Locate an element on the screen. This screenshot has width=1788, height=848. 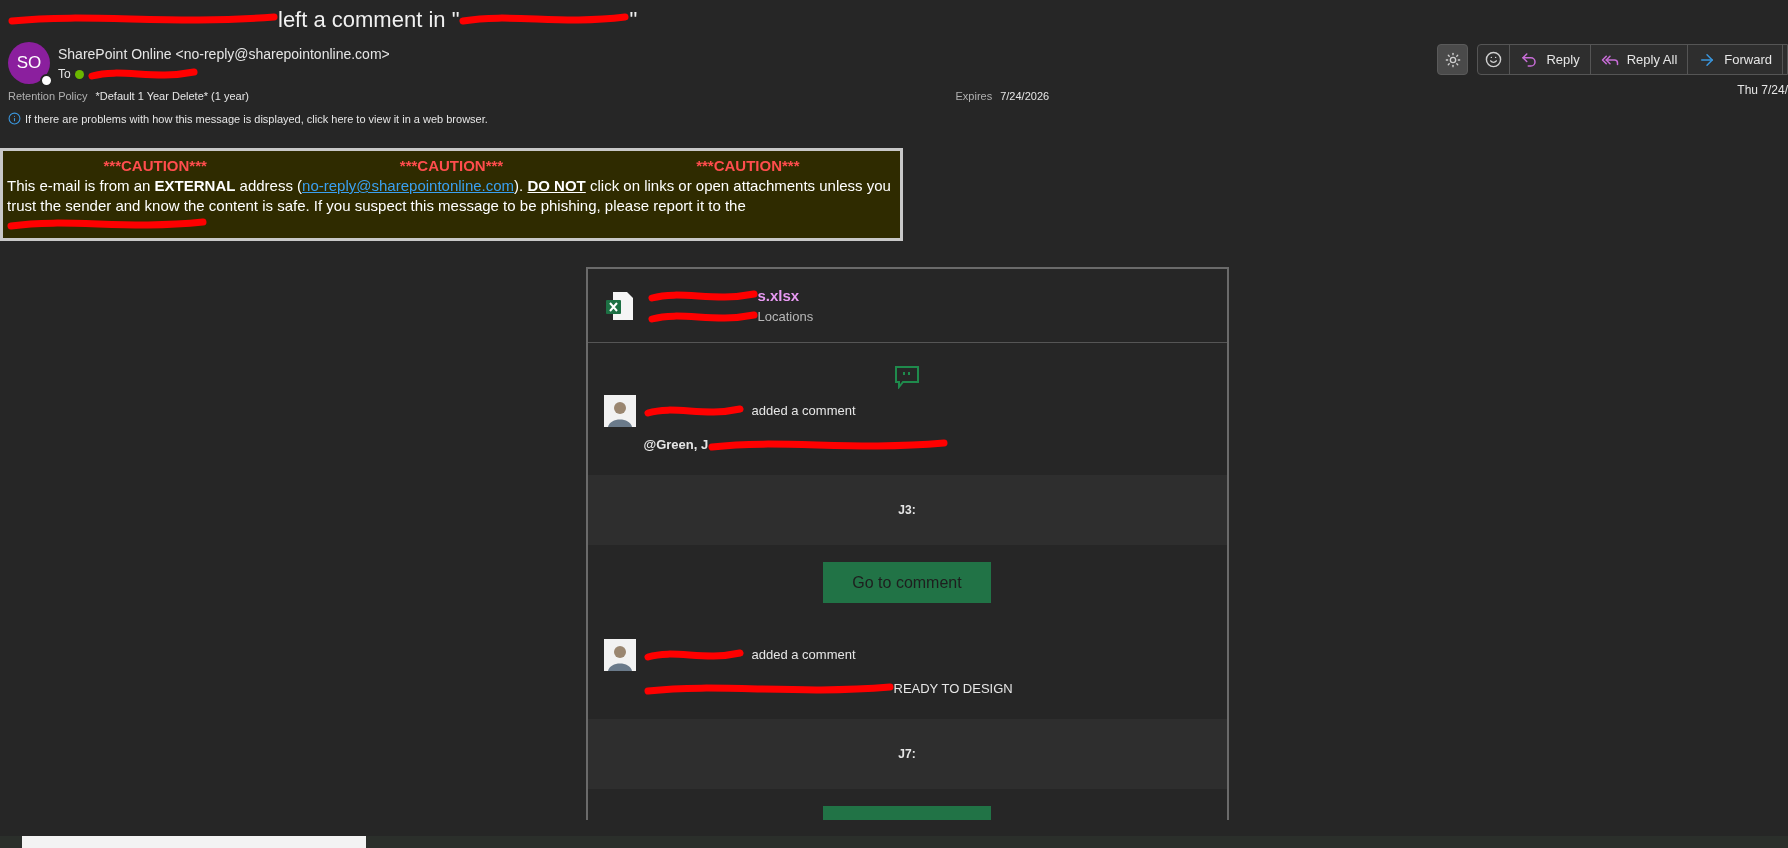
presence-icon is located at coordinates (46, 80).